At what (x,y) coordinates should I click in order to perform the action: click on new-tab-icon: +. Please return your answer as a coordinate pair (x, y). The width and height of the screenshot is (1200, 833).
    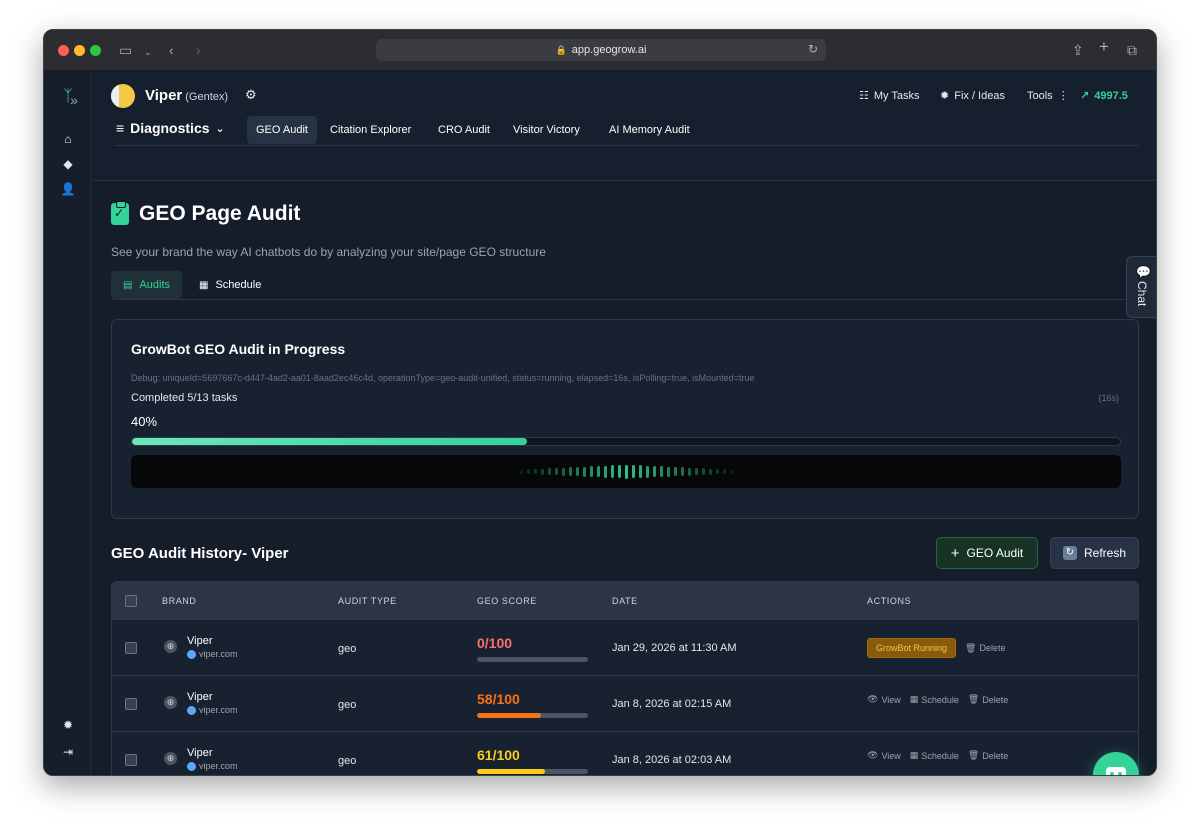
    Looking at the image, I should click on (1104, 46).